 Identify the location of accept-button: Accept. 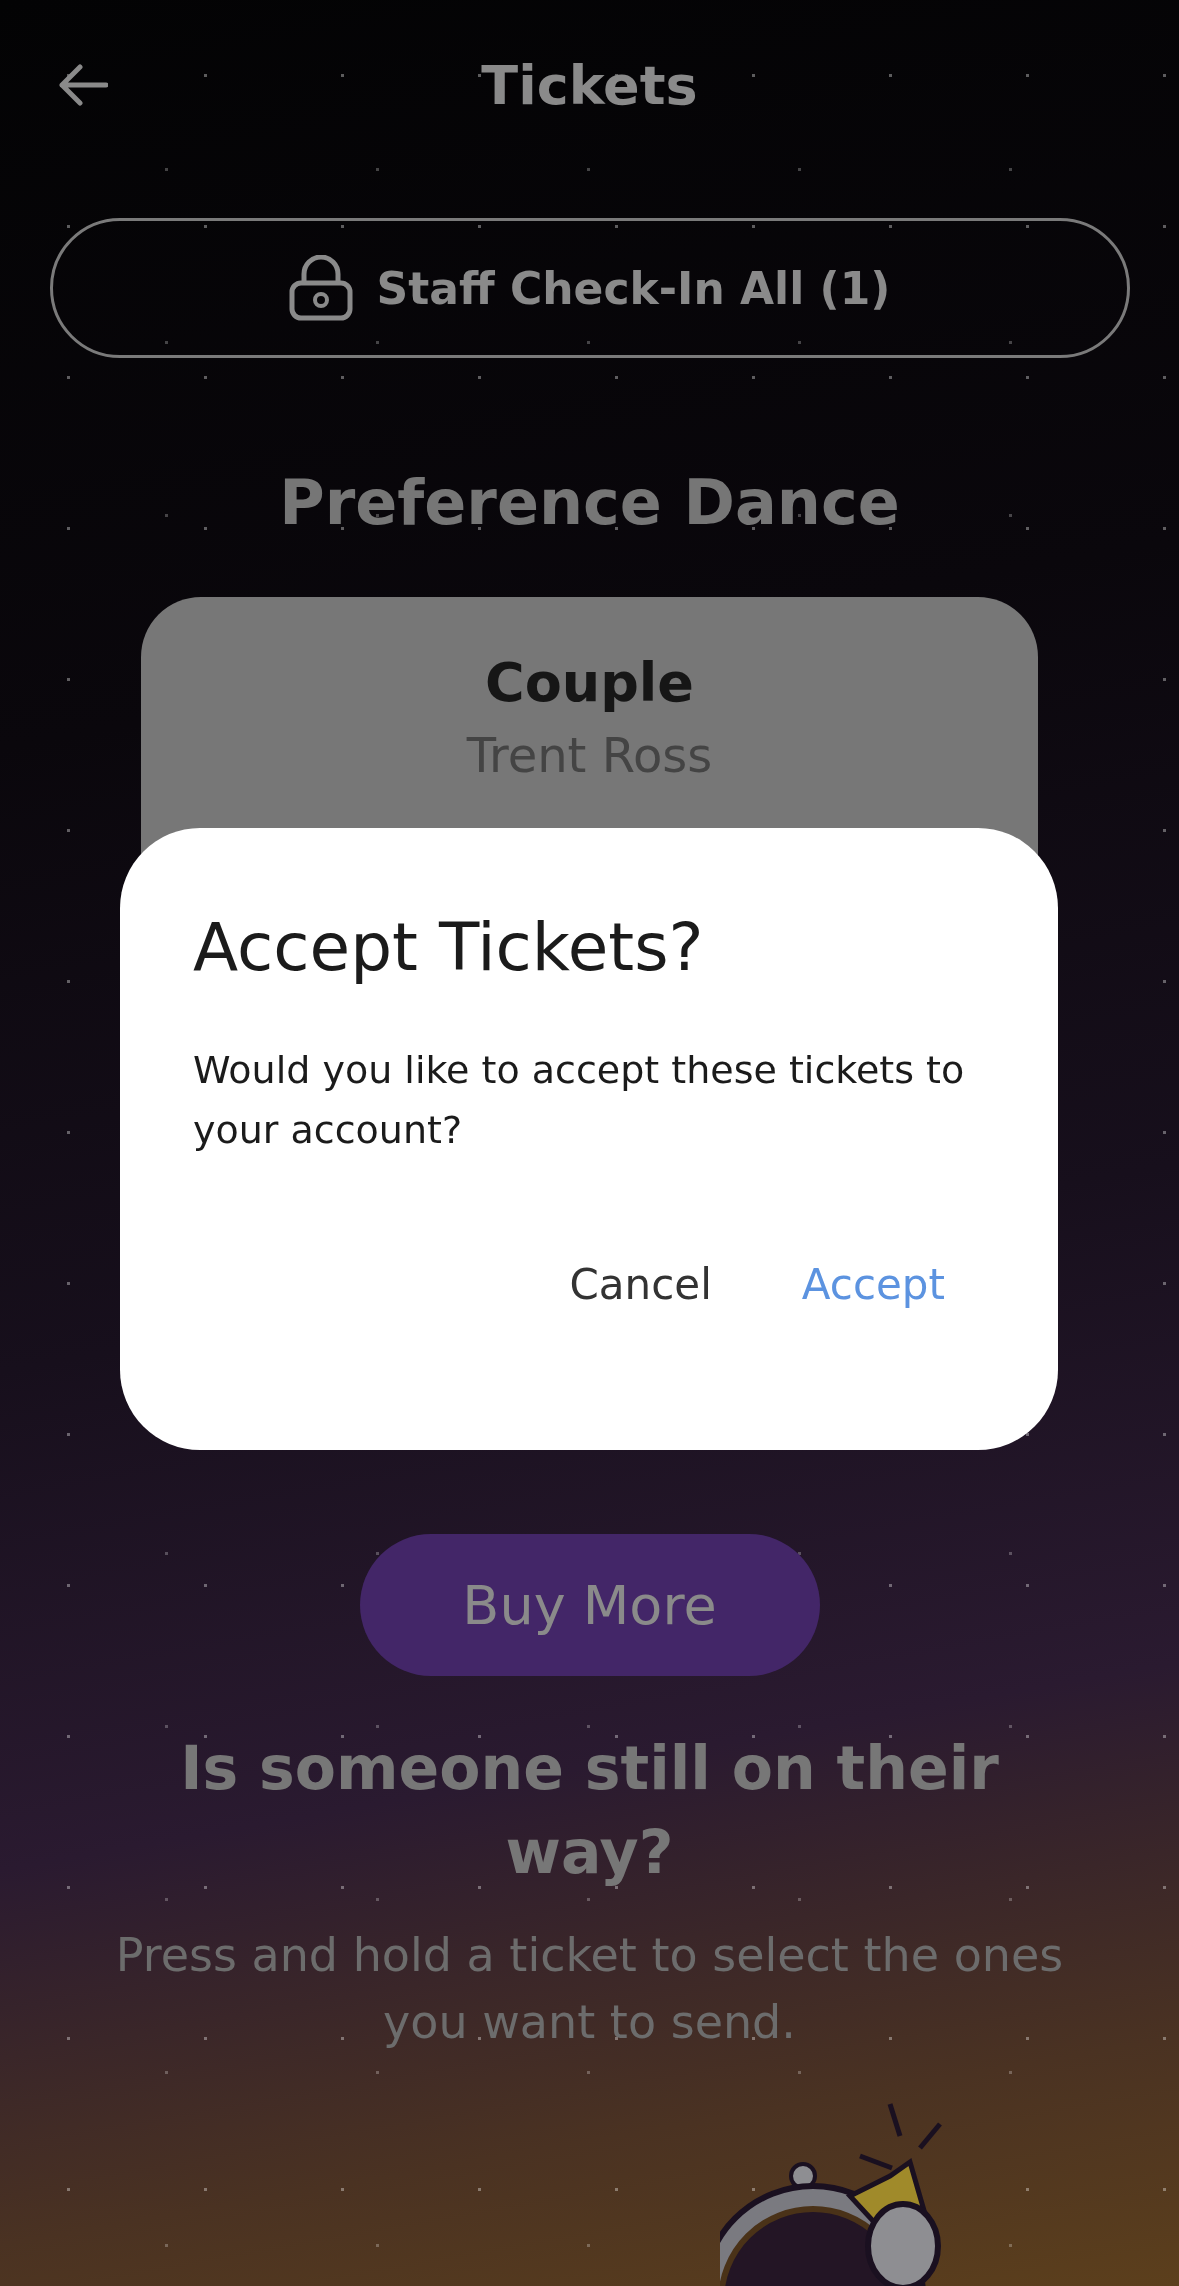
(873, 1284).